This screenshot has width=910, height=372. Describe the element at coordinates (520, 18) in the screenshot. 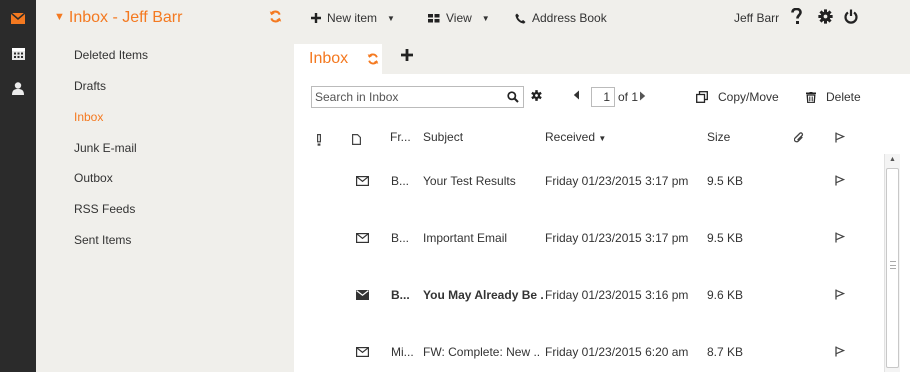

I see `phone-icon` at that location.